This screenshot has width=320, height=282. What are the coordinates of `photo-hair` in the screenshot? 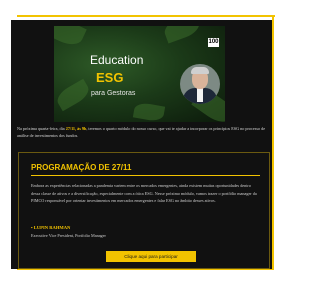 It's located at (200, 70).